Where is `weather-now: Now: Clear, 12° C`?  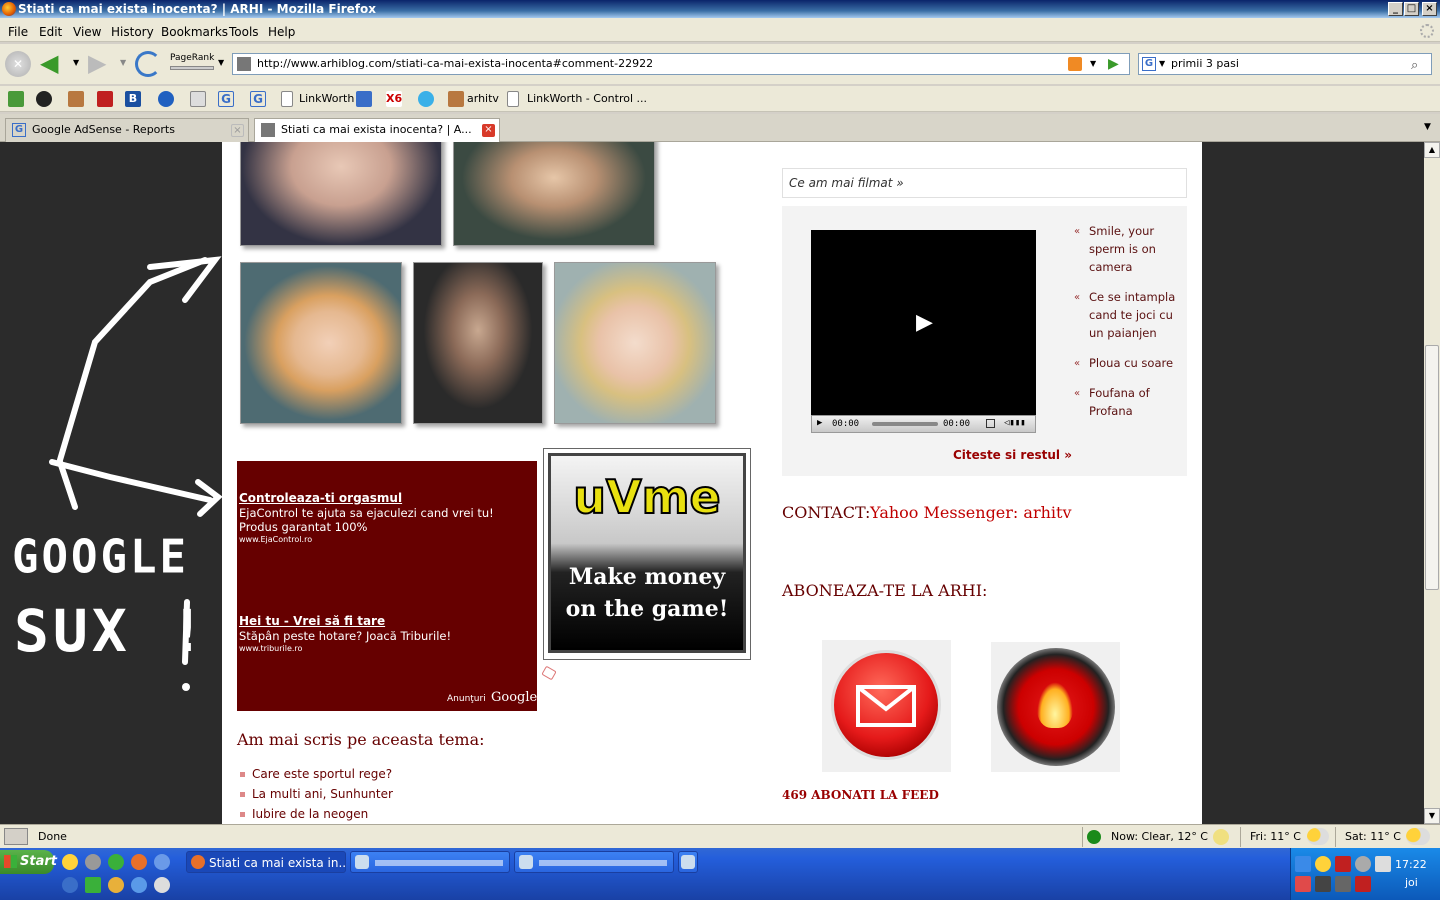 weather-now: Now: Clear, 12° C is located at coordinates (1159, 837).